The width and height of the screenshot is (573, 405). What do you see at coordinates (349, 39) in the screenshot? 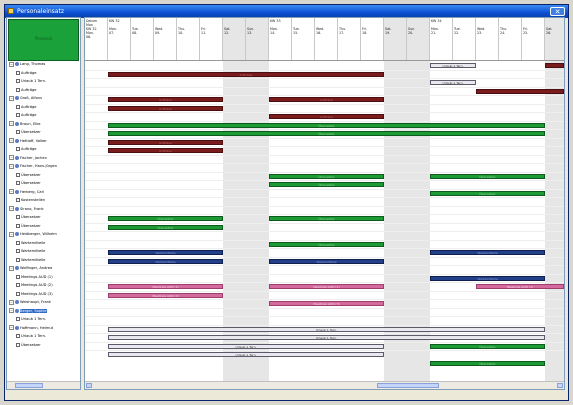
I see `day-header-cell: Thu. 17.` at bounding box center [349, 39].